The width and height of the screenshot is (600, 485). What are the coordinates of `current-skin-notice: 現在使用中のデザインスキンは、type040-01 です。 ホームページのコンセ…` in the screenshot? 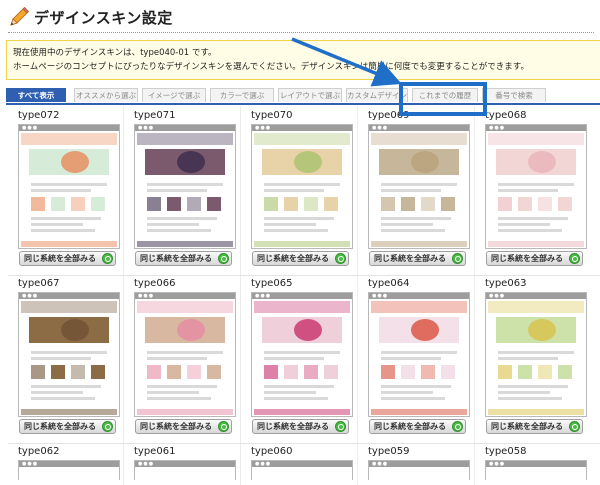 It's located at (303, 60).